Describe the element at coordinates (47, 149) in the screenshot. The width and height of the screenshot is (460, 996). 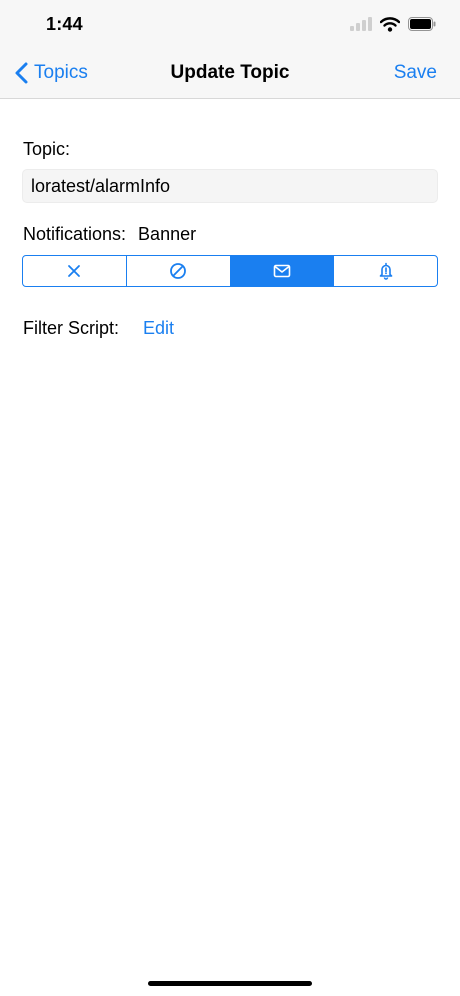
I see `topic-label: Topic:` at that location.